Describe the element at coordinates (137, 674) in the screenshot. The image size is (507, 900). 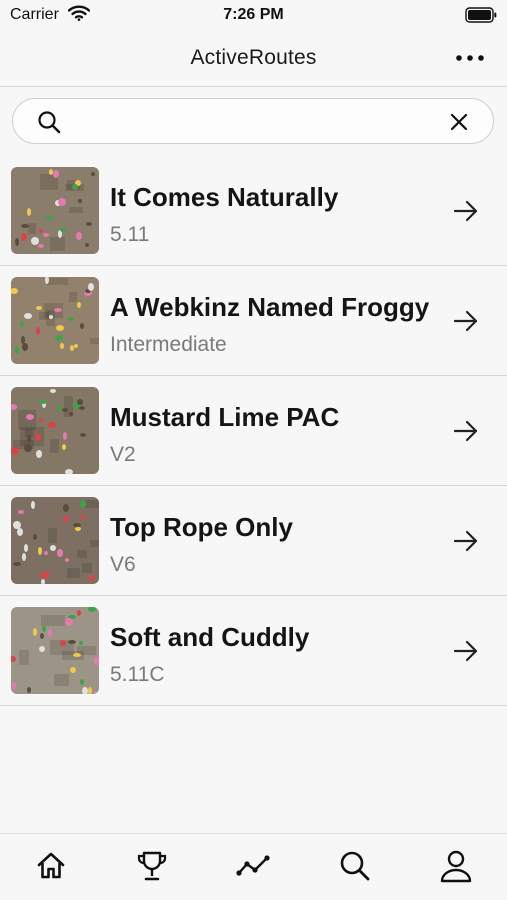
I see `route-grade: 5.11C` at that location.